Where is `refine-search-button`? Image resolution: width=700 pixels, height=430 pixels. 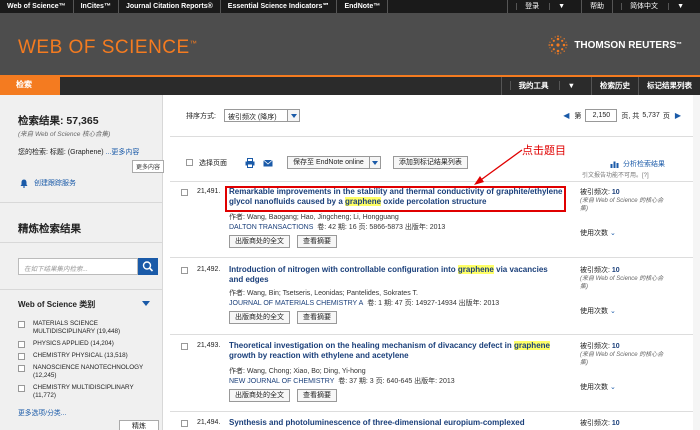
refine-search-button is located at coordinates (148, 266).